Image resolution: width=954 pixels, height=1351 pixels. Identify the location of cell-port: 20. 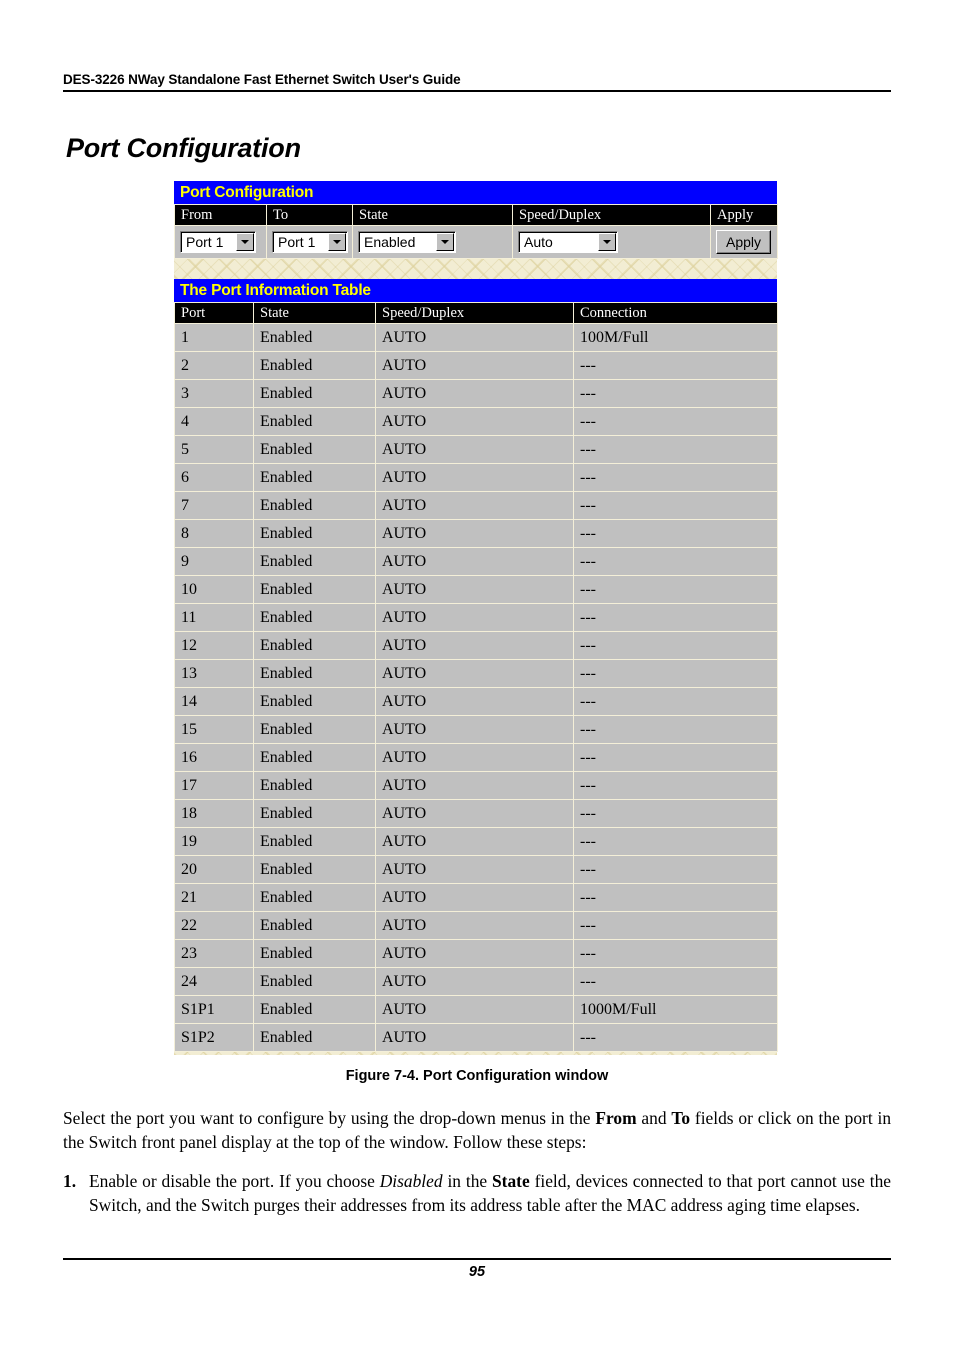
(214, 869).